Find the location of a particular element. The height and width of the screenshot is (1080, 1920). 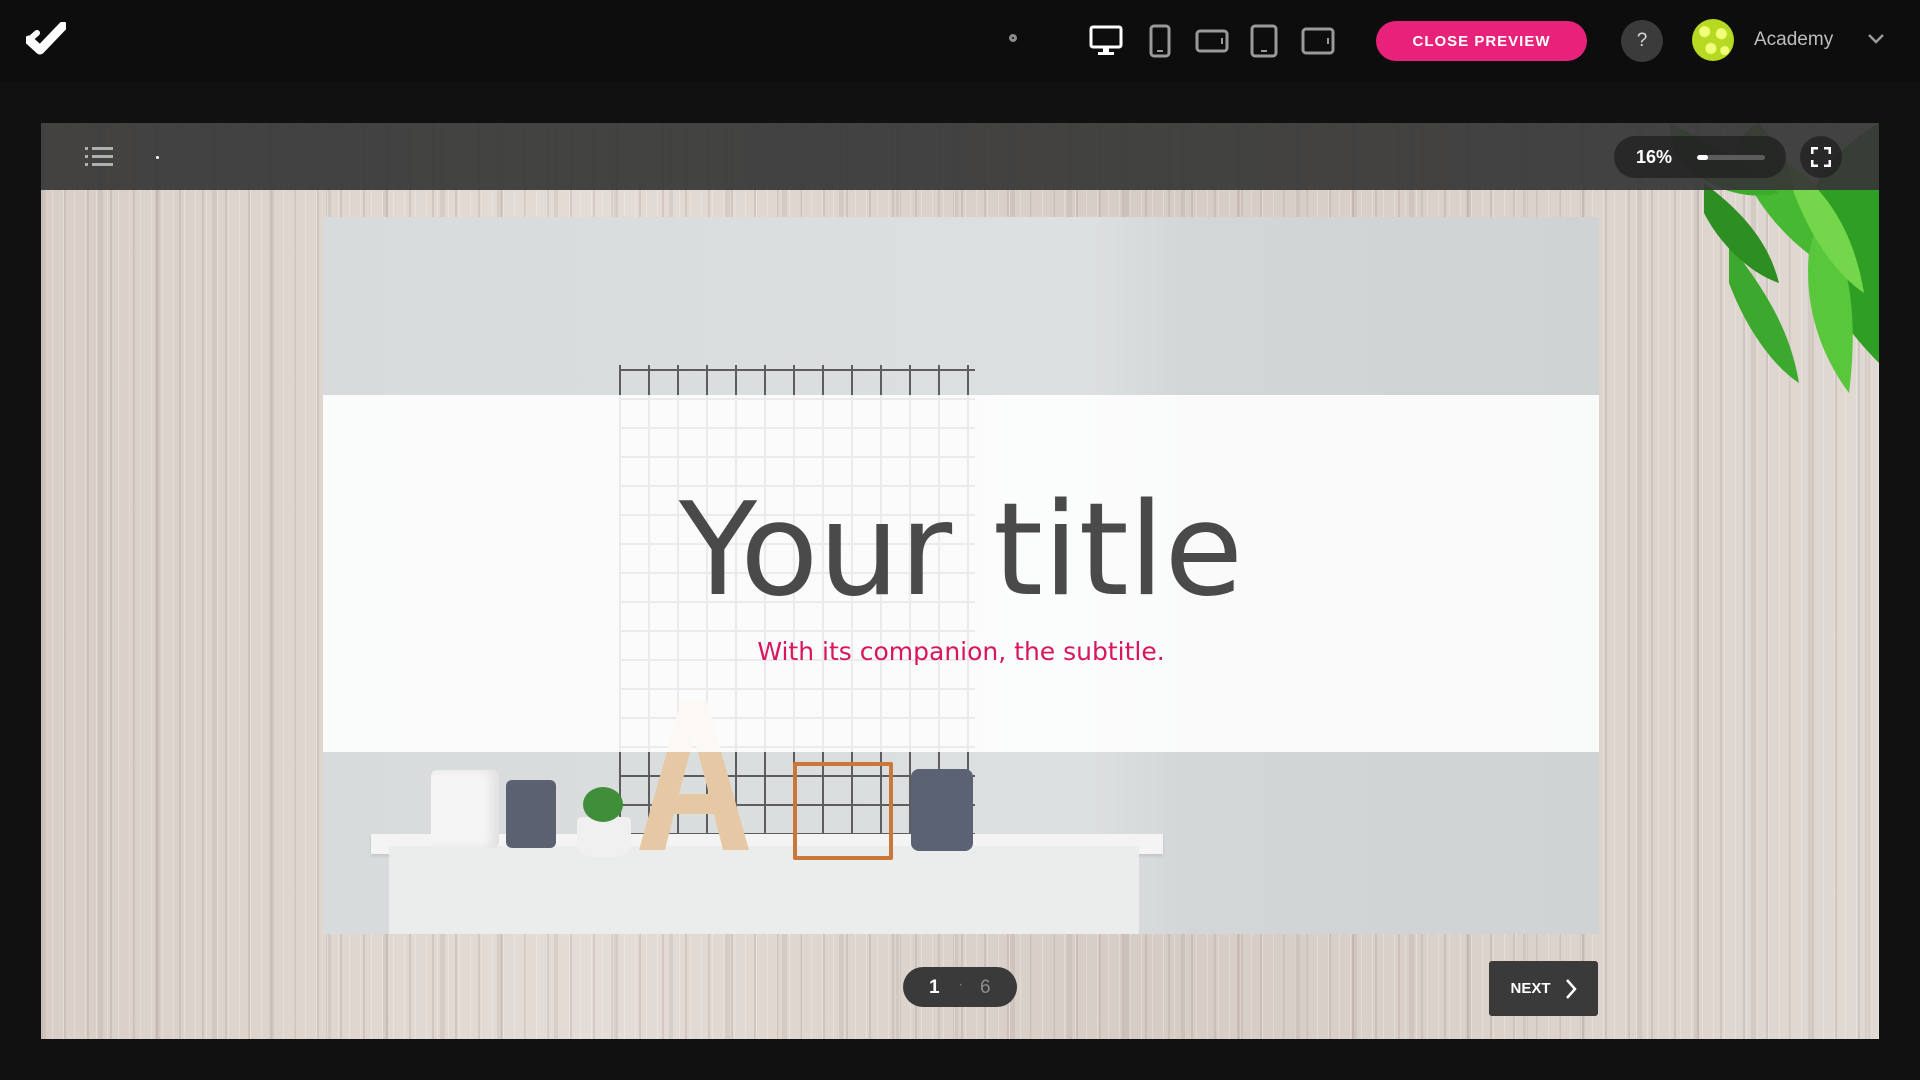

next-button: NEXT is located at coordinates (1543, 988).